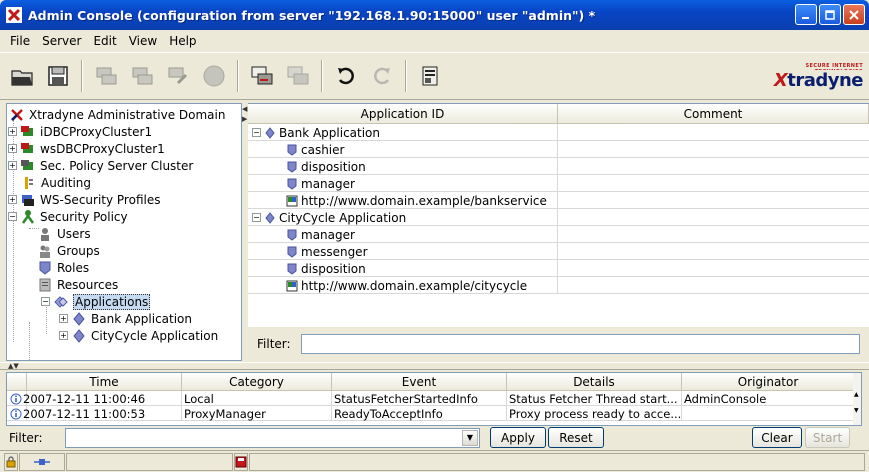 Image resolution: width=869 pixels, height=472 pixels. What do you see at coordinates (96, 301) in the screenshot?
I see `tree-item-applications: − Applications` at bounding box center [96, 301].